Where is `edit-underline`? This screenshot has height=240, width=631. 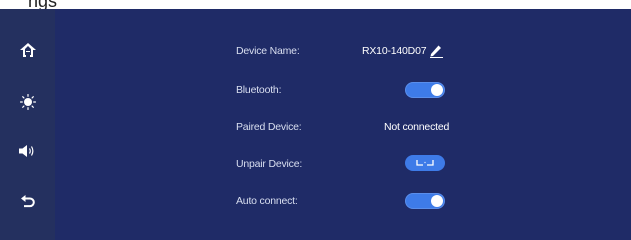 edit-underline is located at coordinates (436, 58).